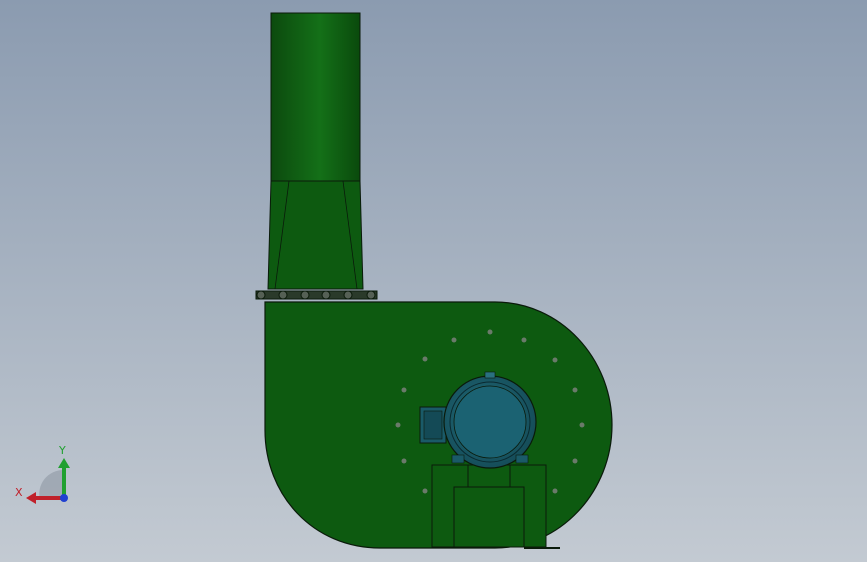 This screenshot has height=562, width=867. Describe the element at coordinates (522, 459) in the screenshot. I see `motor-foot-right` at that location.